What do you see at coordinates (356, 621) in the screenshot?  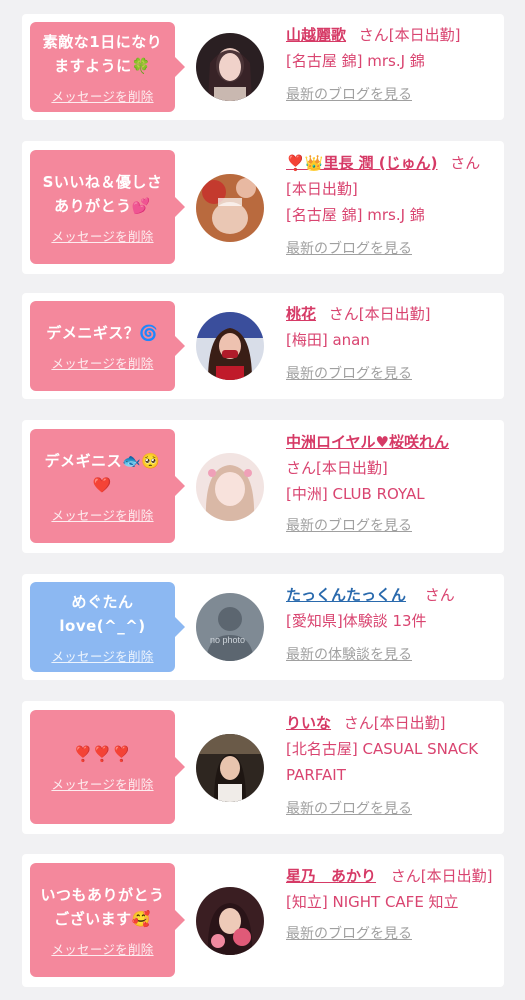 I see `store-text: [愛知県]体験談 13件` at bounding box center [356, 621].